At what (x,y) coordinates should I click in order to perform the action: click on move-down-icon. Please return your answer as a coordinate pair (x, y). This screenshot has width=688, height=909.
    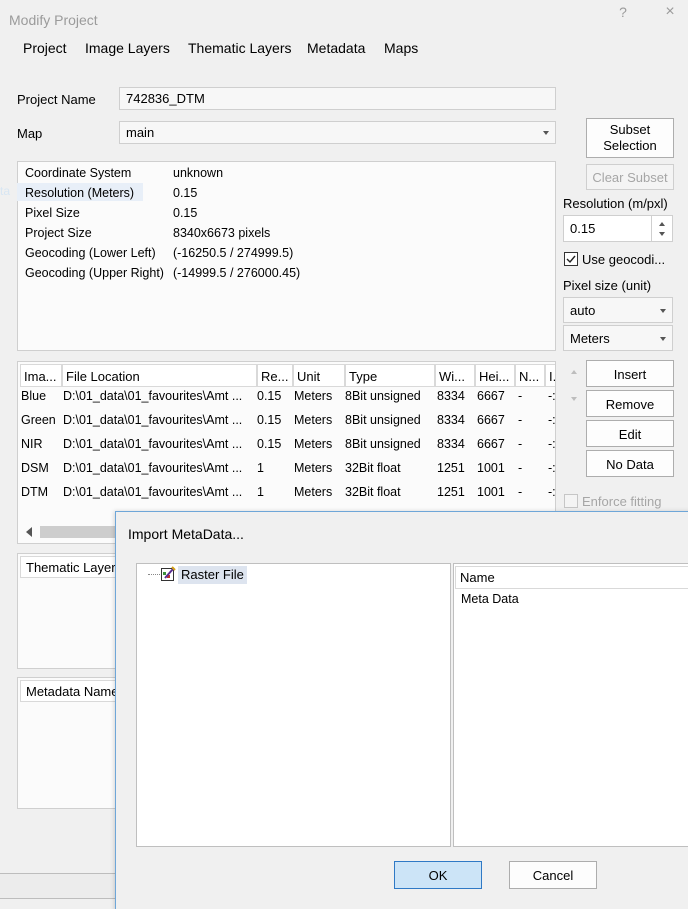
    Looking at the image, I should click on (574, 399).